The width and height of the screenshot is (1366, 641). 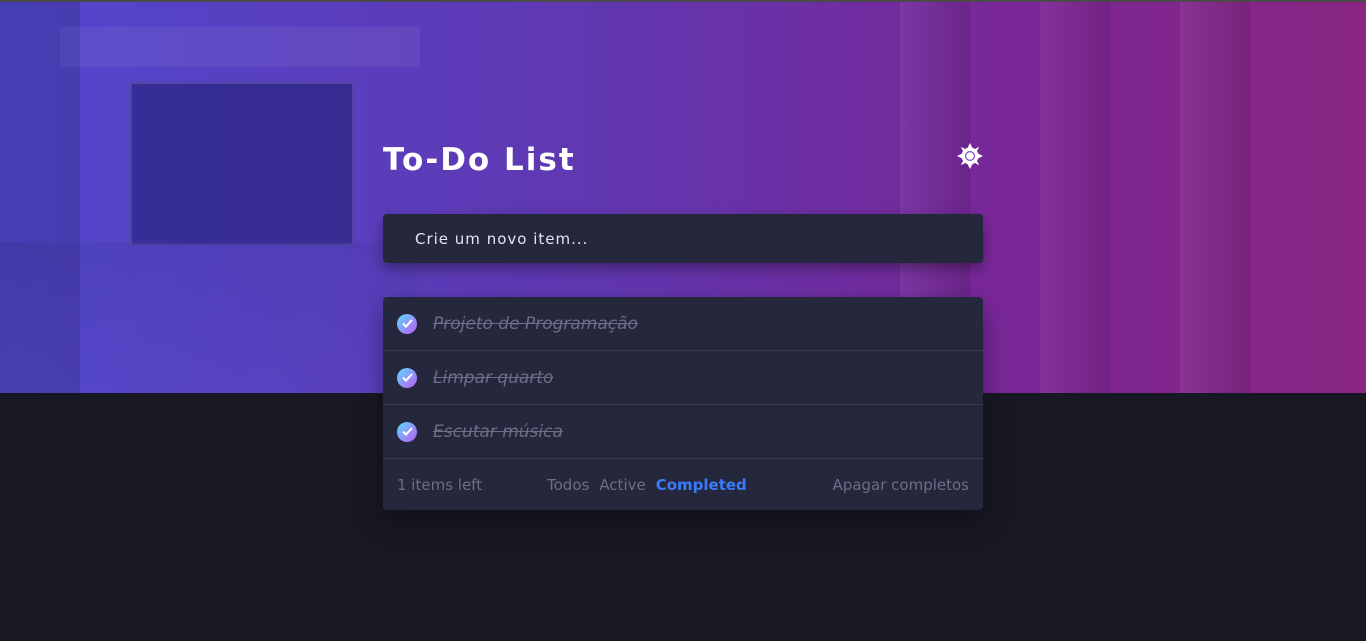 I want to click on new-item-input, so click(x=675, y=238).